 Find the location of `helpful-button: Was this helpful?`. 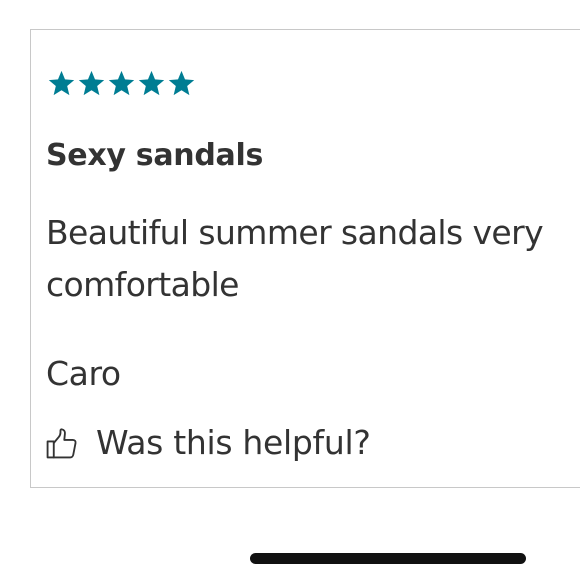

helpful-button: Was this helpful? is located at coordinates (208, 443).